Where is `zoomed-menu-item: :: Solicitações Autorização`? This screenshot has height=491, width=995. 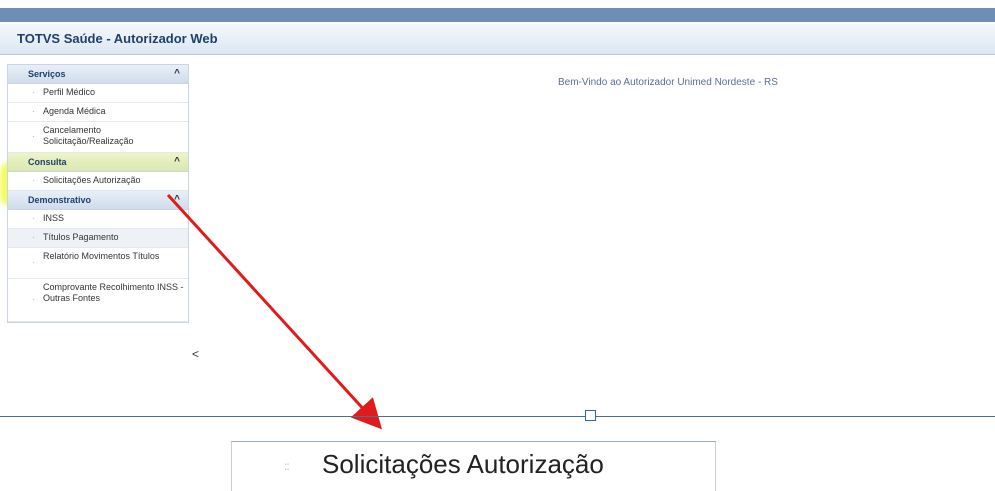
zoomed-menu-item: :: Solicitações Autorização is located at coordinates (473, 466).